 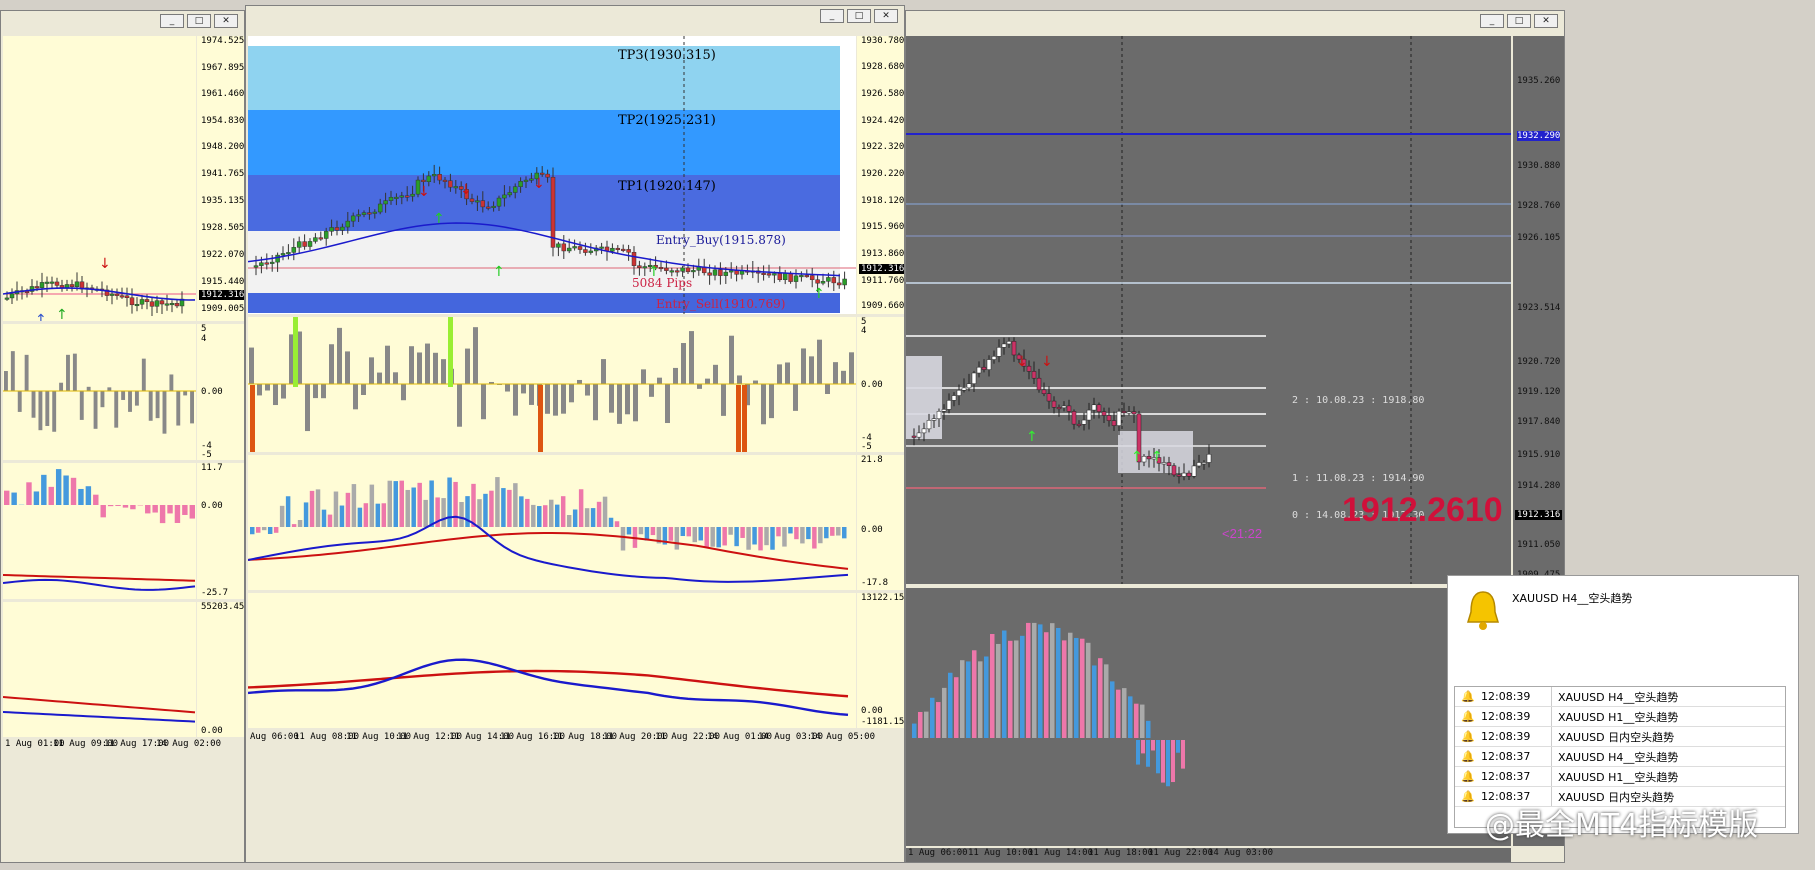 What do you see at coordinates (1620, 717) in the screenshot?
I see `alert-row: 🔔 12:08:39 XAUUSD H1__空头趋势` at bounding box center [1620, 717].